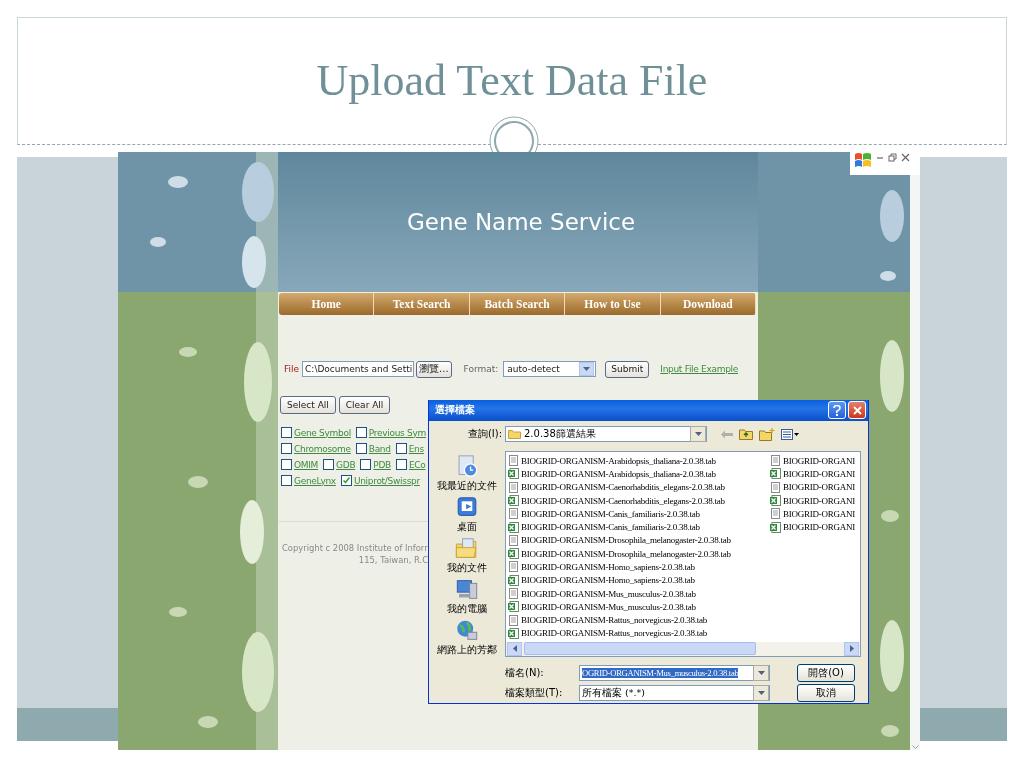 Image resolution: width=1024 pixels, height=768 pixels. Describe the element at coordinates (292, 369) in the screenshot. I see `file-label: File` at that location.